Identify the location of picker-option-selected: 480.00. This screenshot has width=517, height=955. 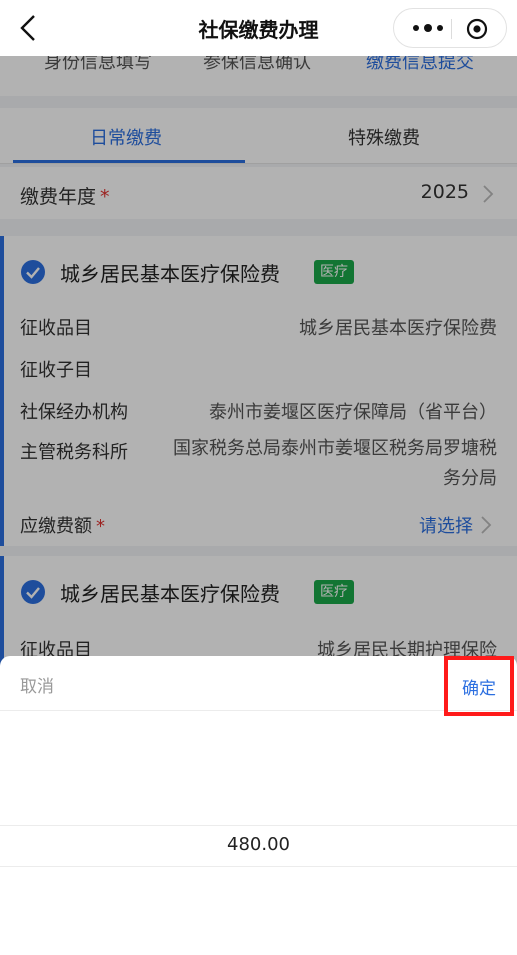
(258, 844).